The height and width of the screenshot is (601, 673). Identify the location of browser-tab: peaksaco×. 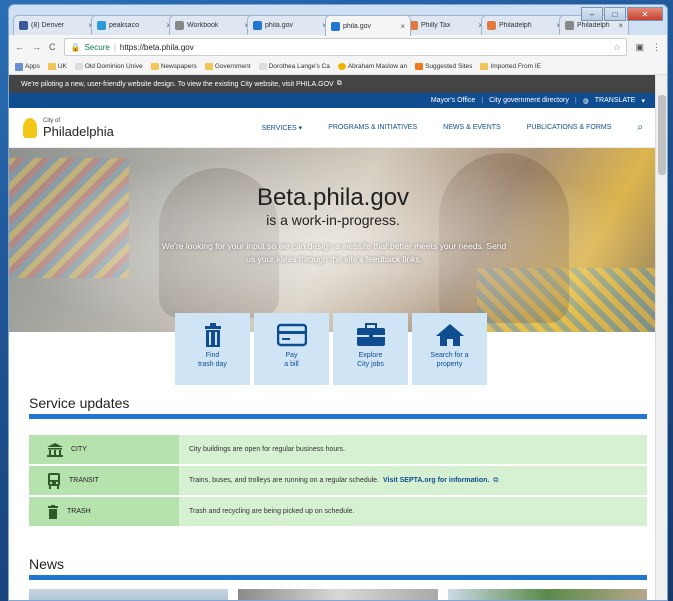
(134, 25).